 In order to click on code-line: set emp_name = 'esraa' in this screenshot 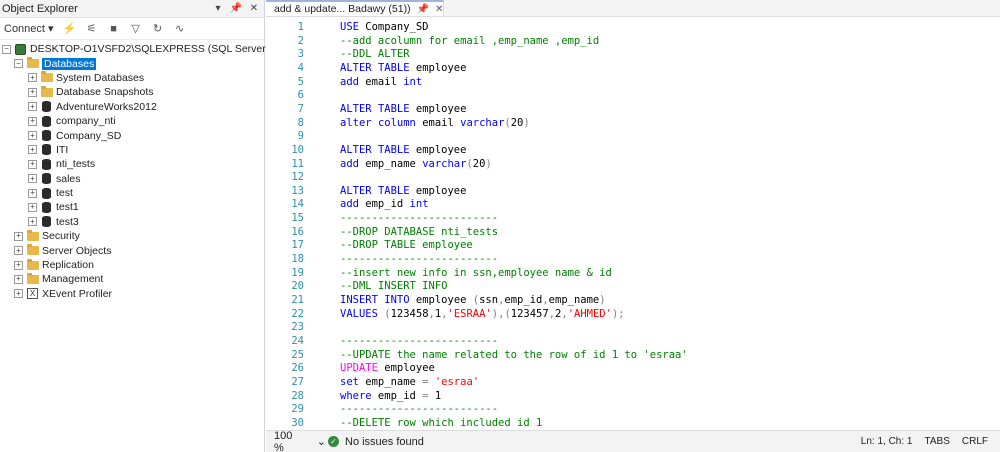, I will do `click(409, 382)`.